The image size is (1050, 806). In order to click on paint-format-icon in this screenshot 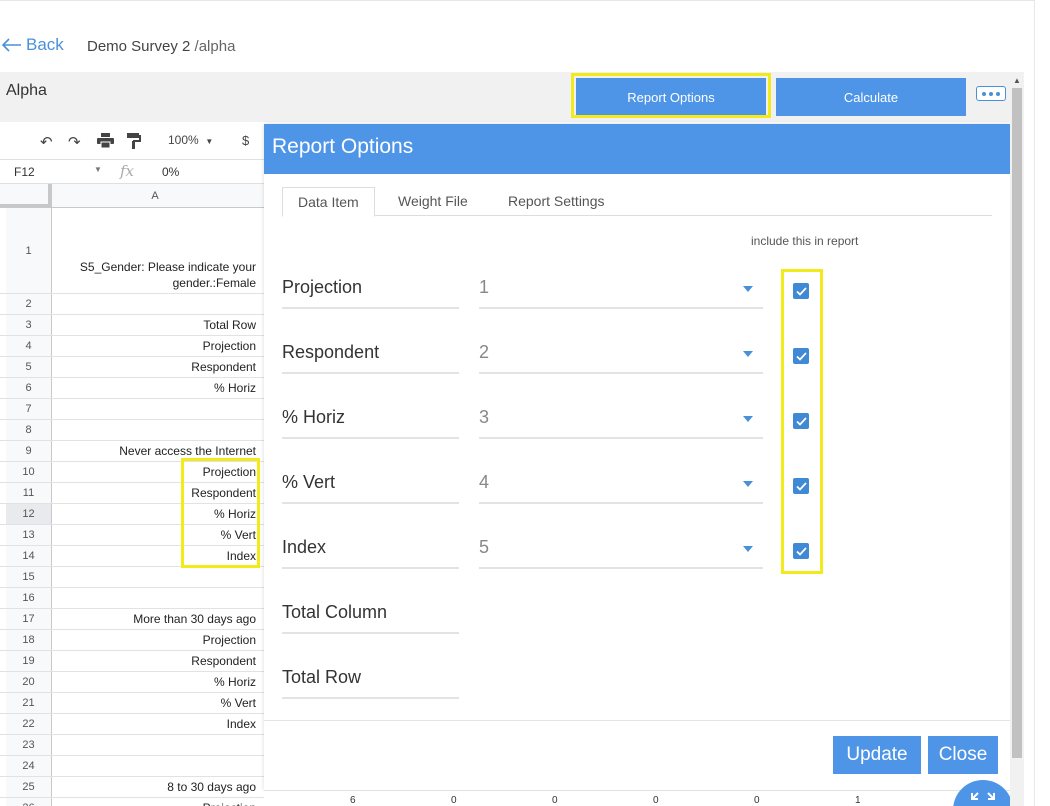, I will do `click(134, 143)`.